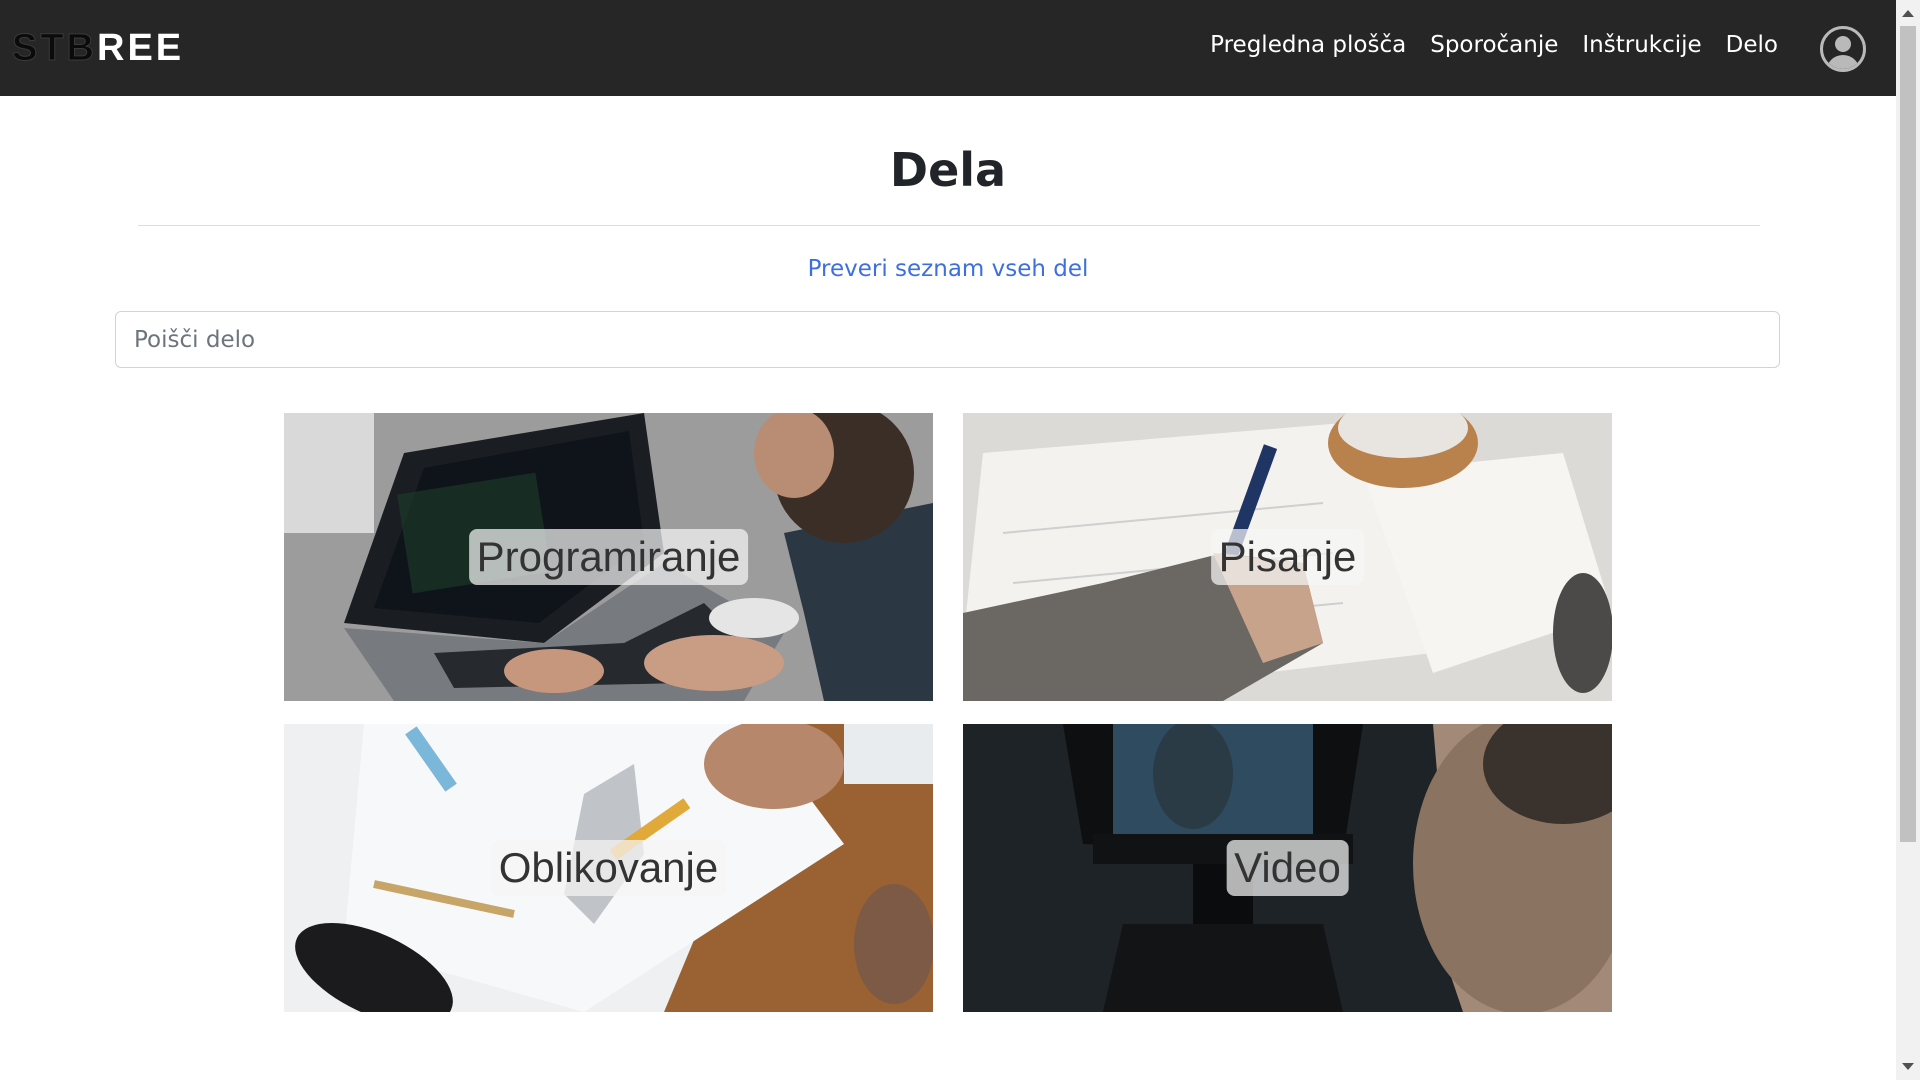 This screenshot has width=1920, height=1080. I want to click on category-card-design: Oblikovanje, so click(608, 868).